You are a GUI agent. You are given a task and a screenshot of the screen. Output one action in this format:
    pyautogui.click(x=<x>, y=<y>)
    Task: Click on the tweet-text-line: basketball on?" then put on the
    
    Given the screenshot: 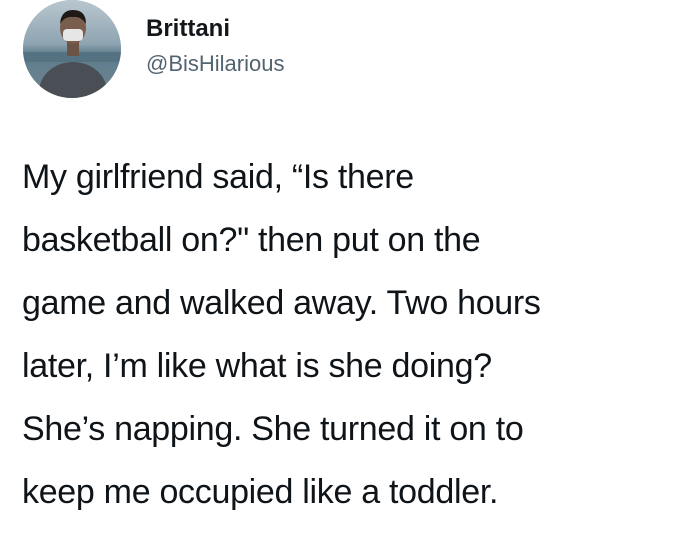 What is the action you would take?
    pyautogui.click(x=251, y=240)
    